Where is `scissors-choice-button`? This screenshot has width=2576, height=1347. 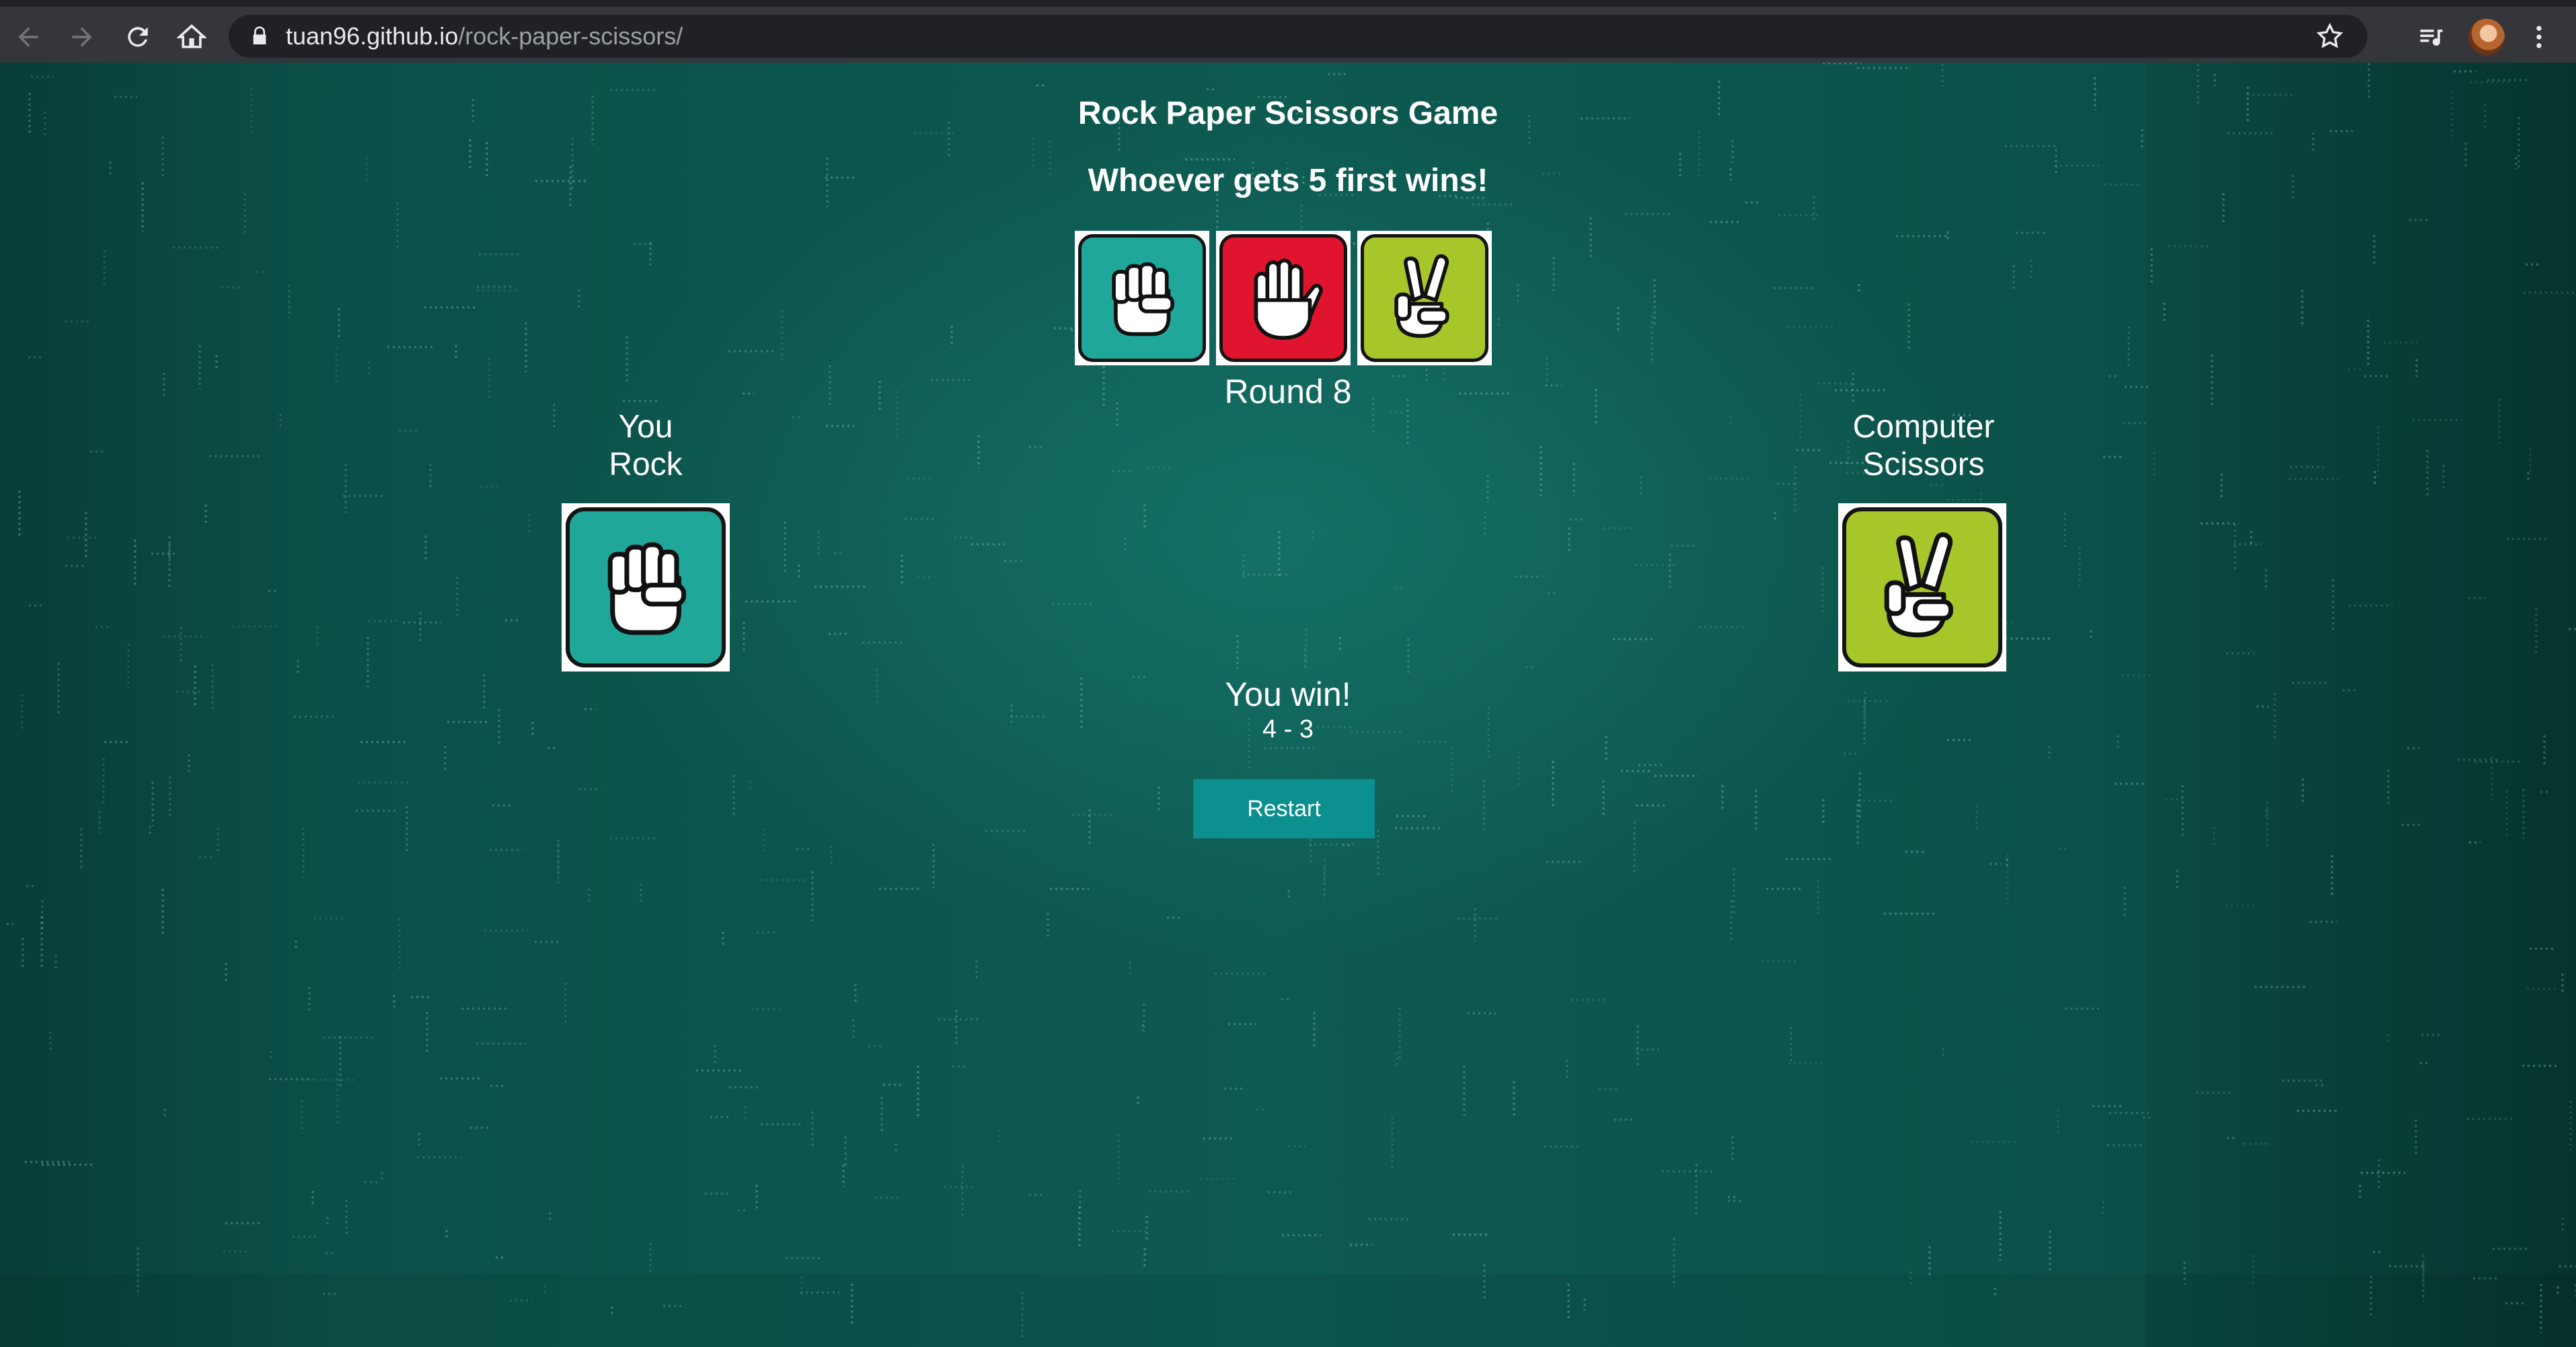 scissors-choice-button is located at coordinates (1424, 298).